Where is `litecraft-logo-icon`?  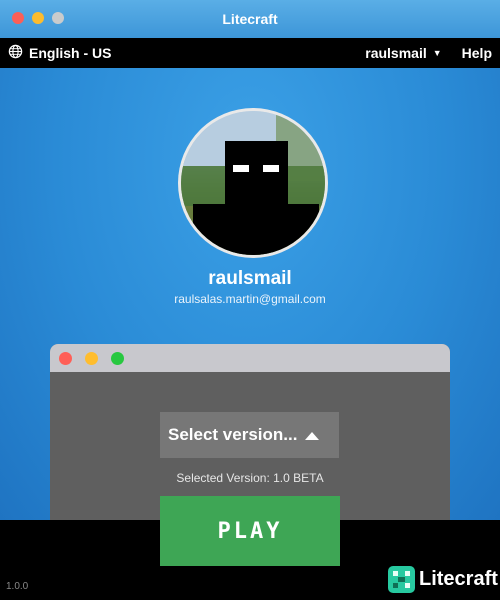 litecraft-logo-icon is located at coordinates (401, 579).